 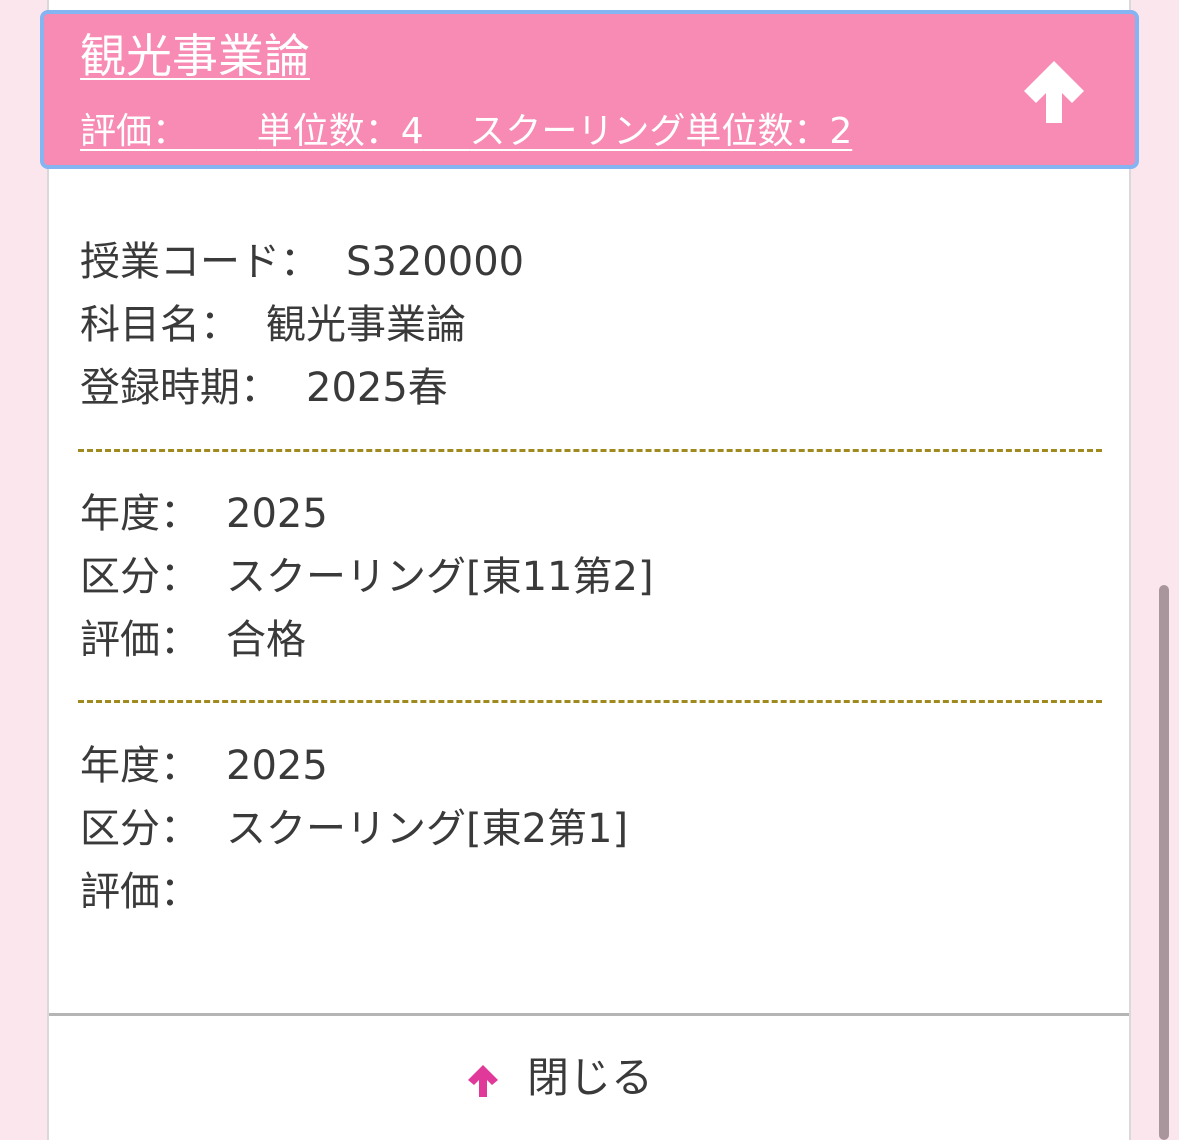 I want to click on course-name-label: 科目名：, so click(x=160, y=325).